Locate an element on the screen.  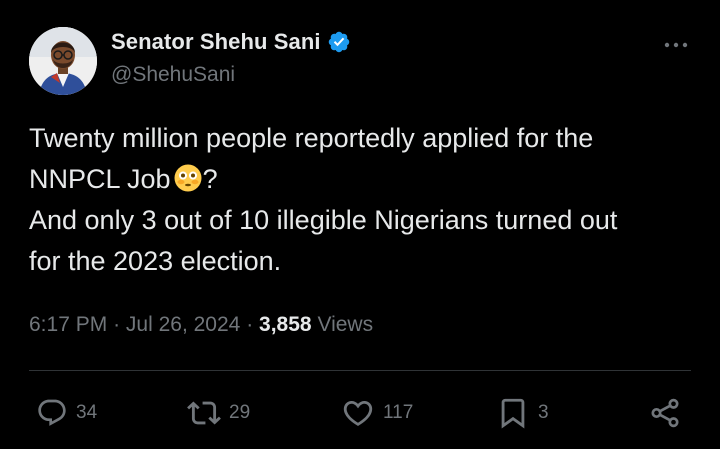
tweet-meta: 6:17 PM · Jul 26, 2024 · 3,858 Views is located at coordinates (201, 325).